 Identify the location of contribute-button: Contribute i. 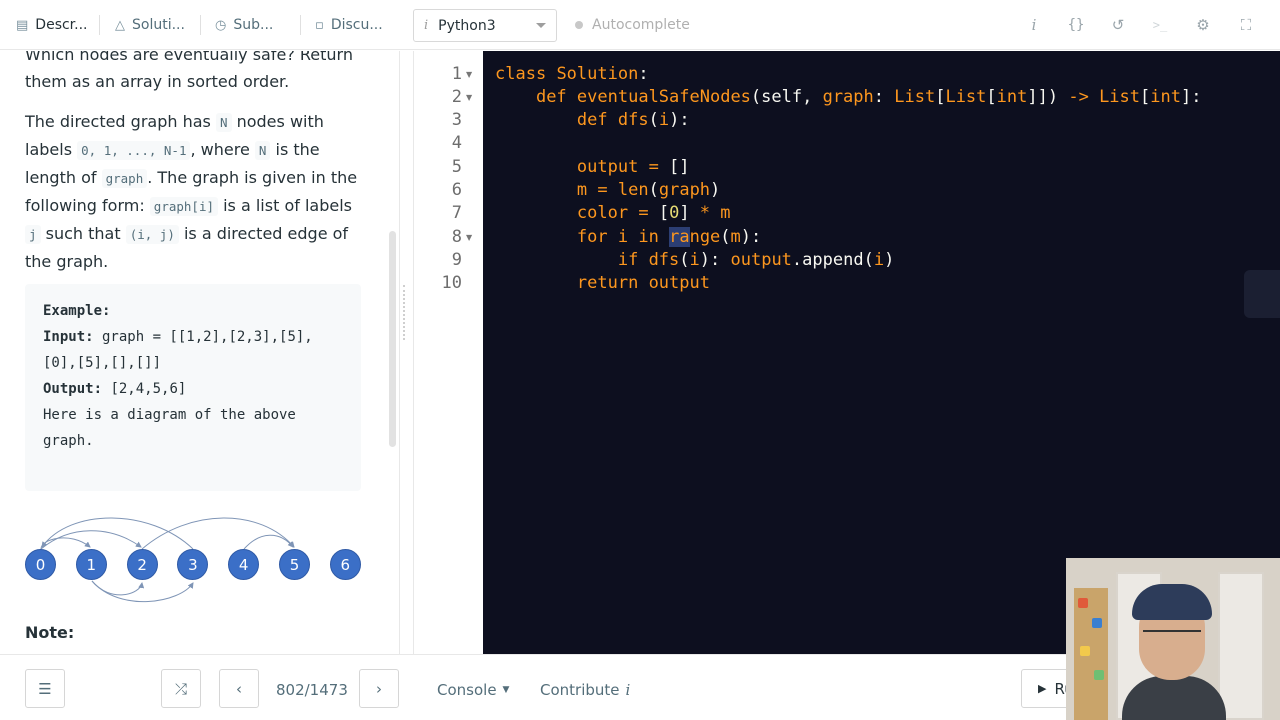
(585, 690).